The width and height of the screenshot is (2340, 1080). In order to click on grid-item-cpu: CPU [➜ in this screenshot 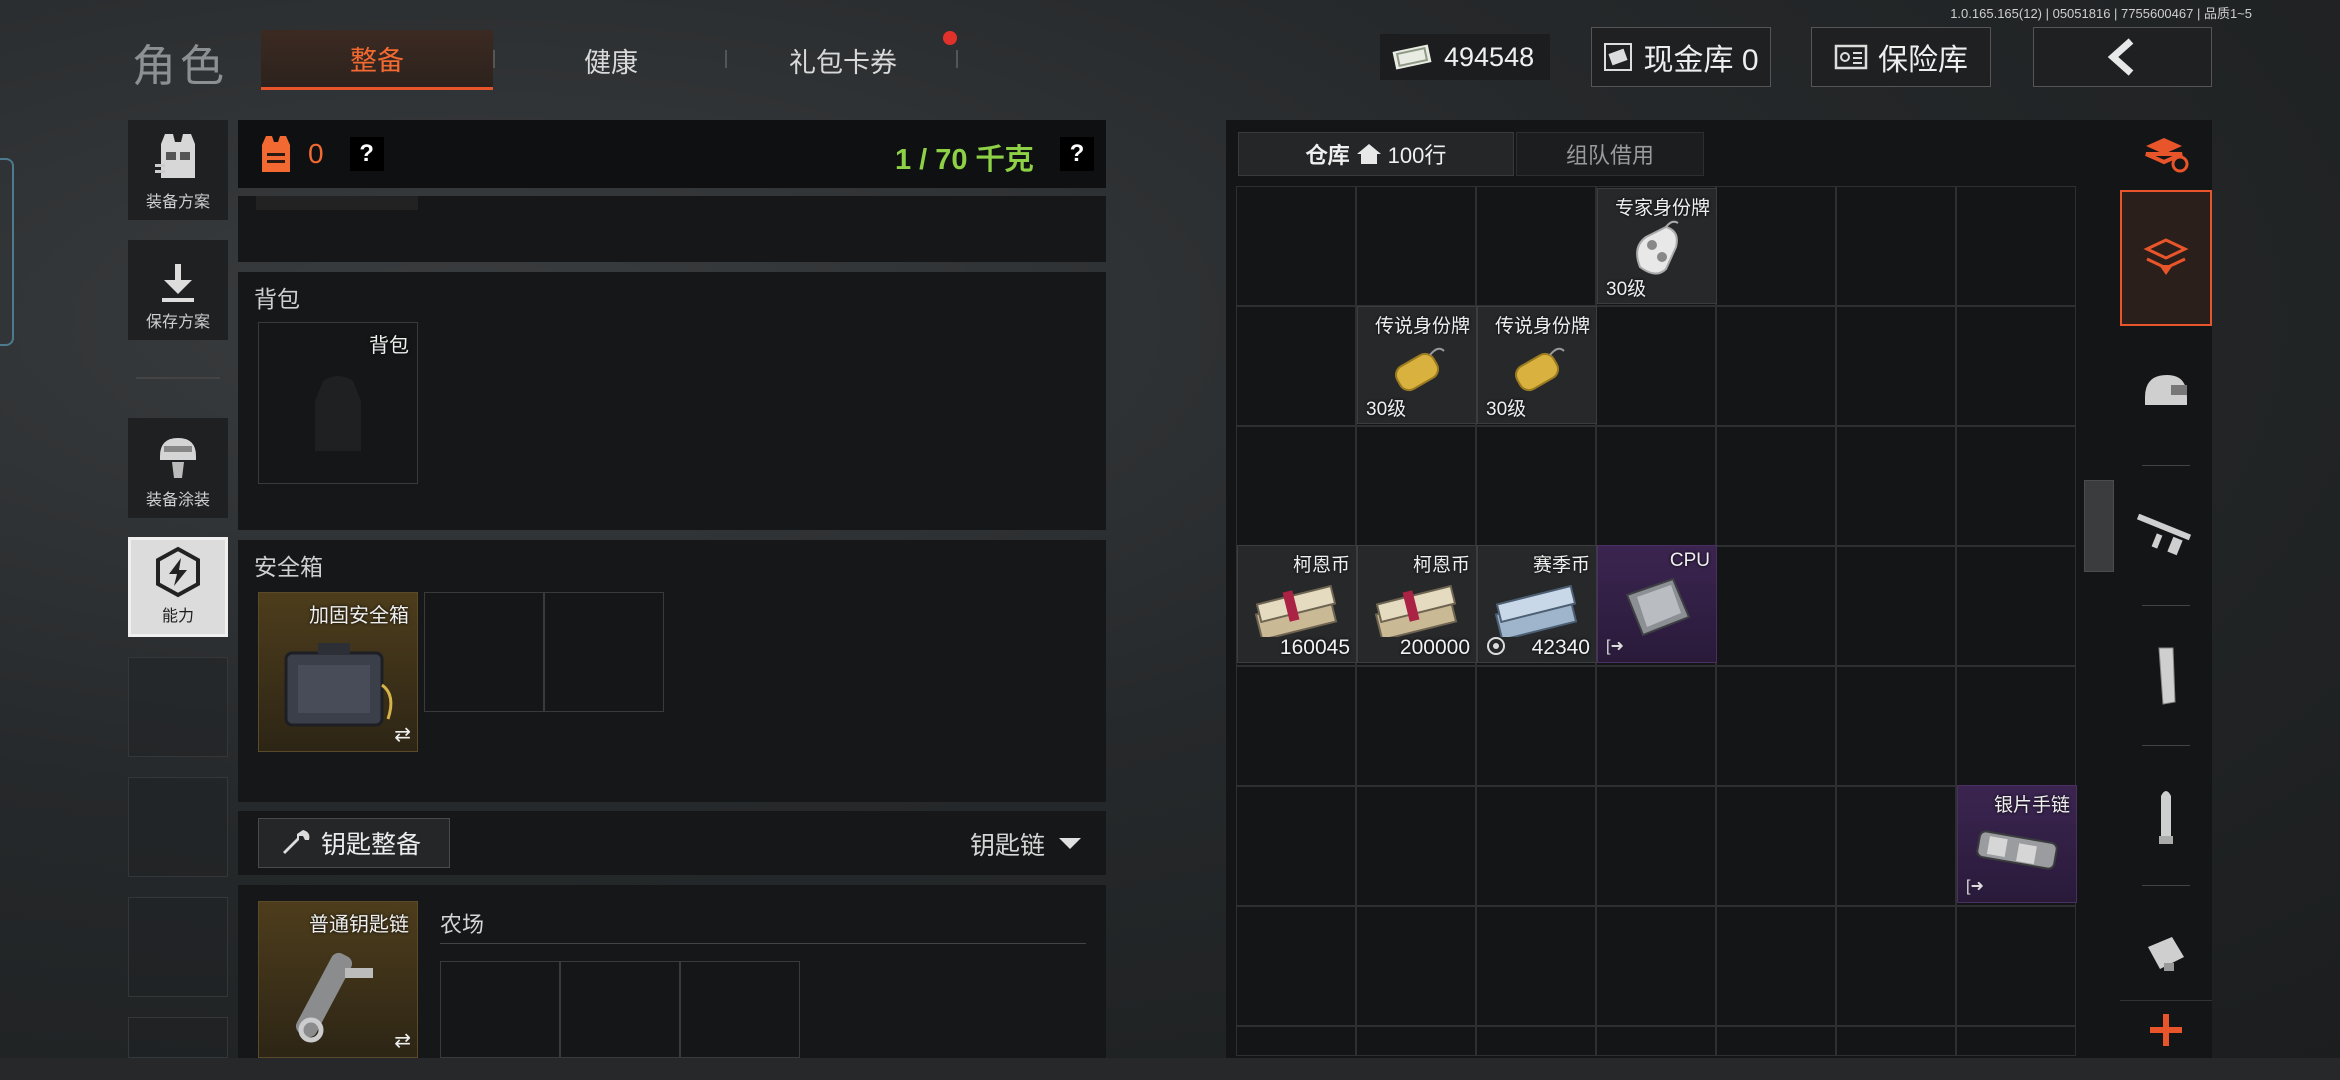, I will do `click(1657, 604)`.